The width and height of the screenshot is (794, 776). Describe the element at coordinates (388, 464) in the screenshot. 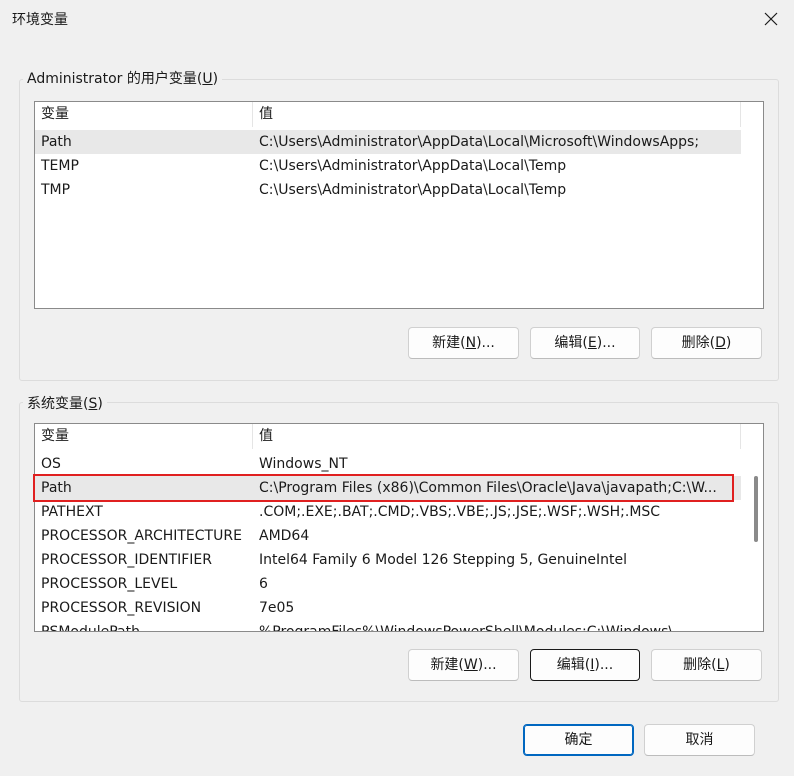

I see `table-row: OS Windows_NT` at that location.